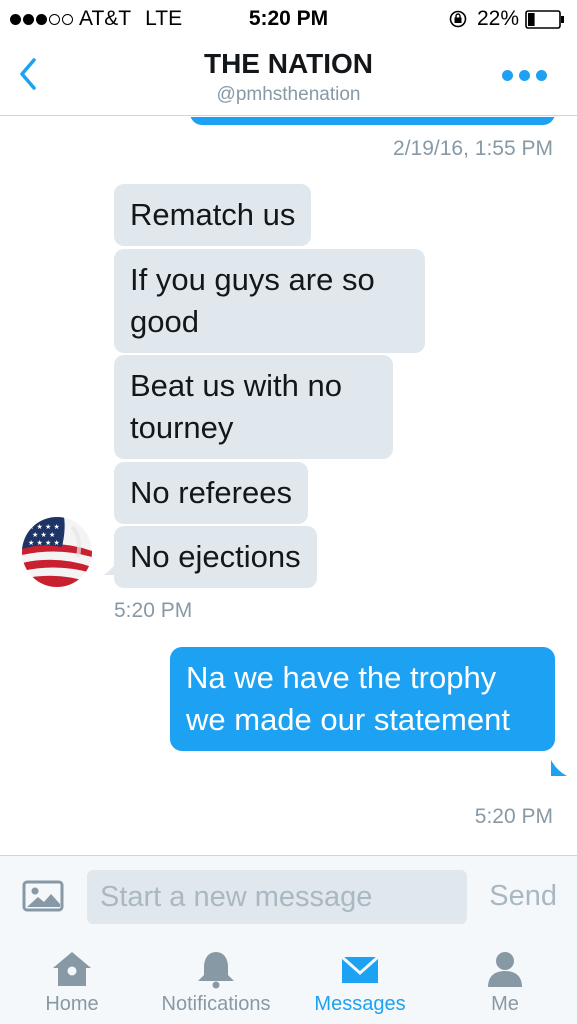 This screenshot has height=1024, width=577. I want to click on incoming-timestamp: 5:20 PM, so click(153, 610).